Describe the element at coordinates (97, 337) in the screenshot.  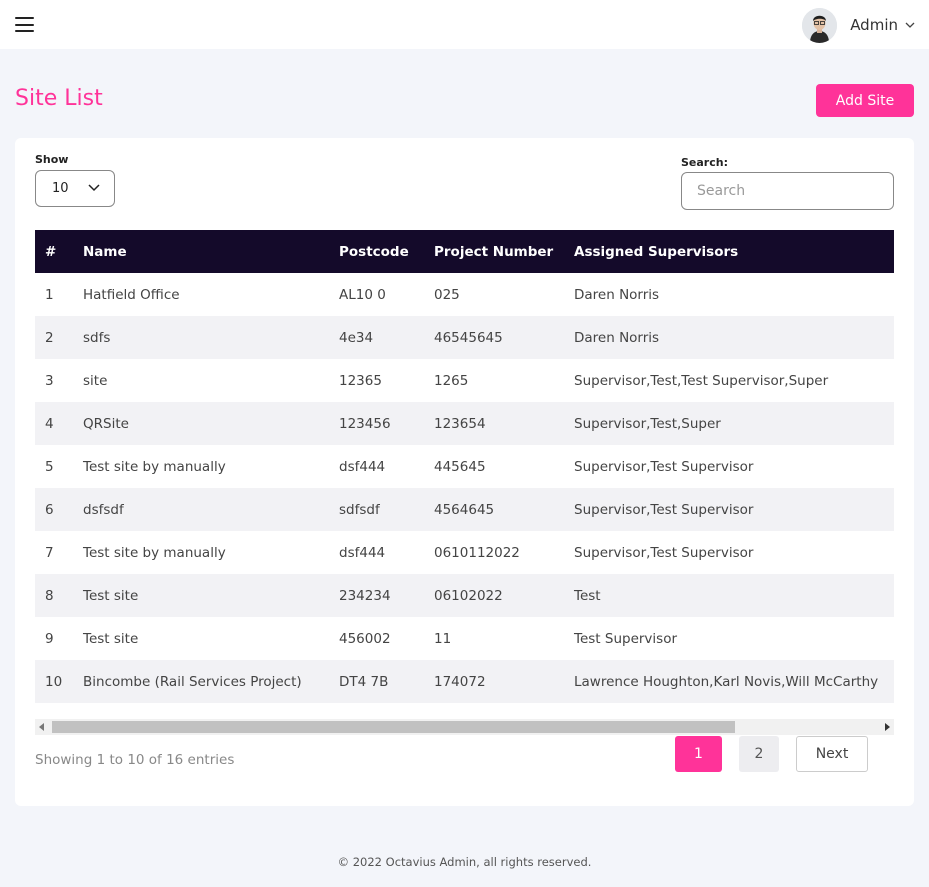
I see `site-name: sdfs` at that location.